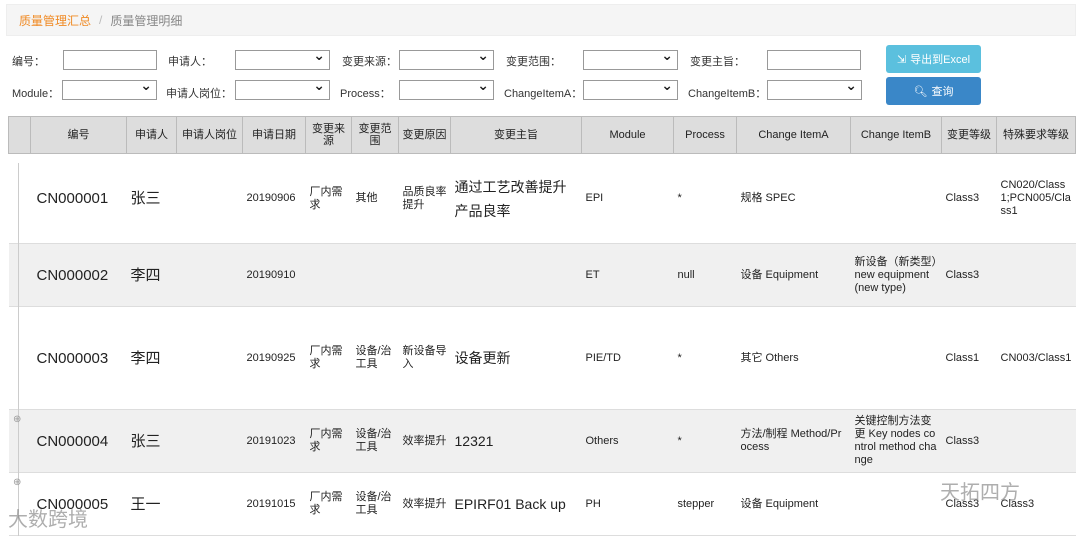  Describe the element at coordinates (933, 91) in the screenshot. I see `query-button: 🔍︎ 查询` at that location.